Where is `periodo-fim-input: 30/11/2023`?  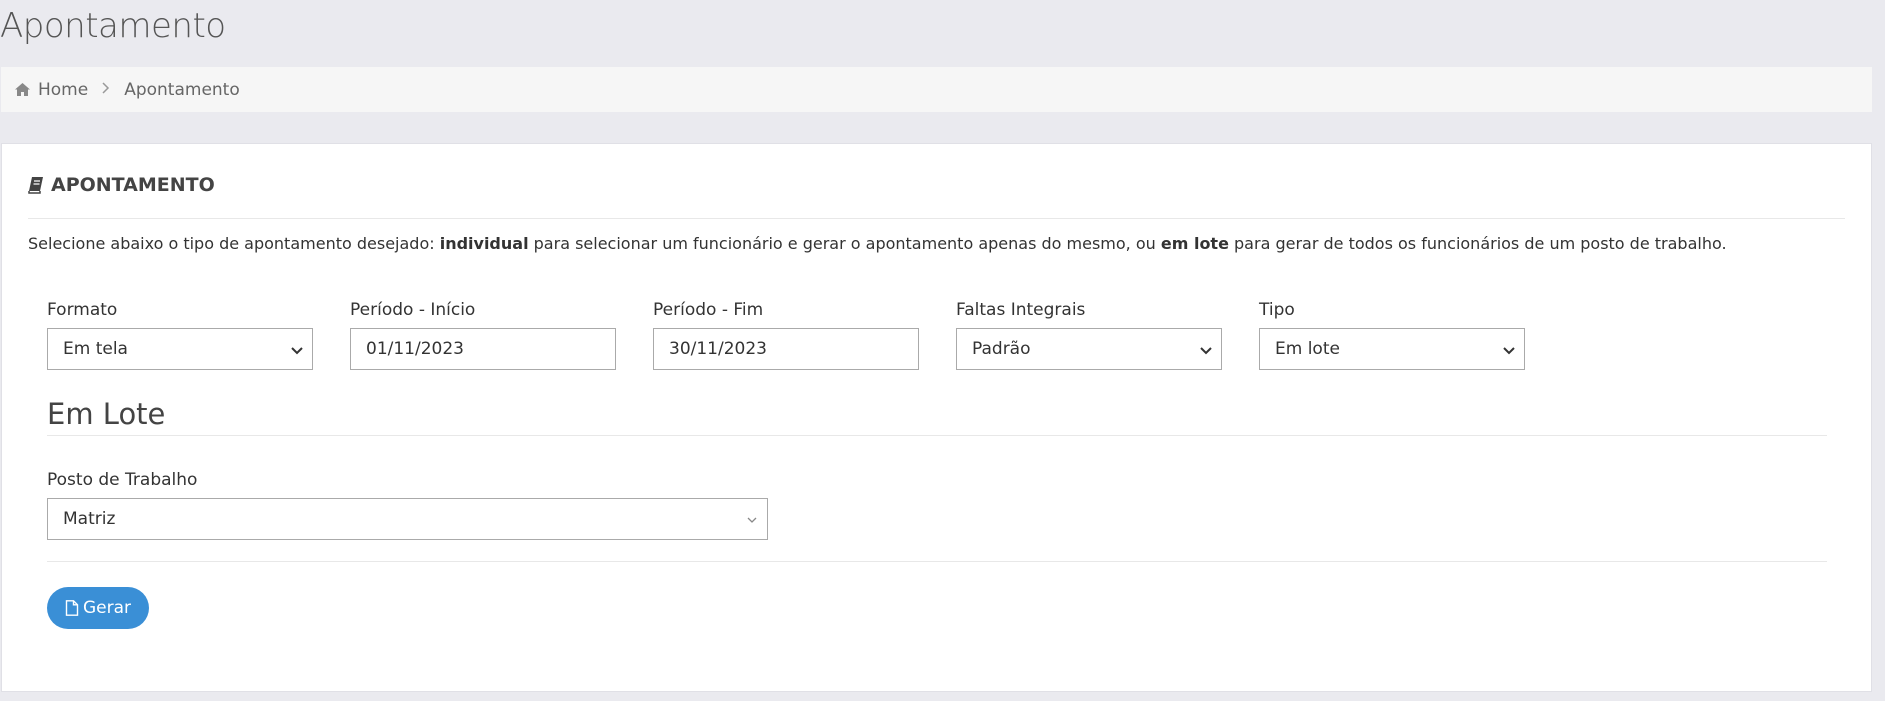 periodo-fim-input: 30/11/2023 is located at coordinates (786, 349).